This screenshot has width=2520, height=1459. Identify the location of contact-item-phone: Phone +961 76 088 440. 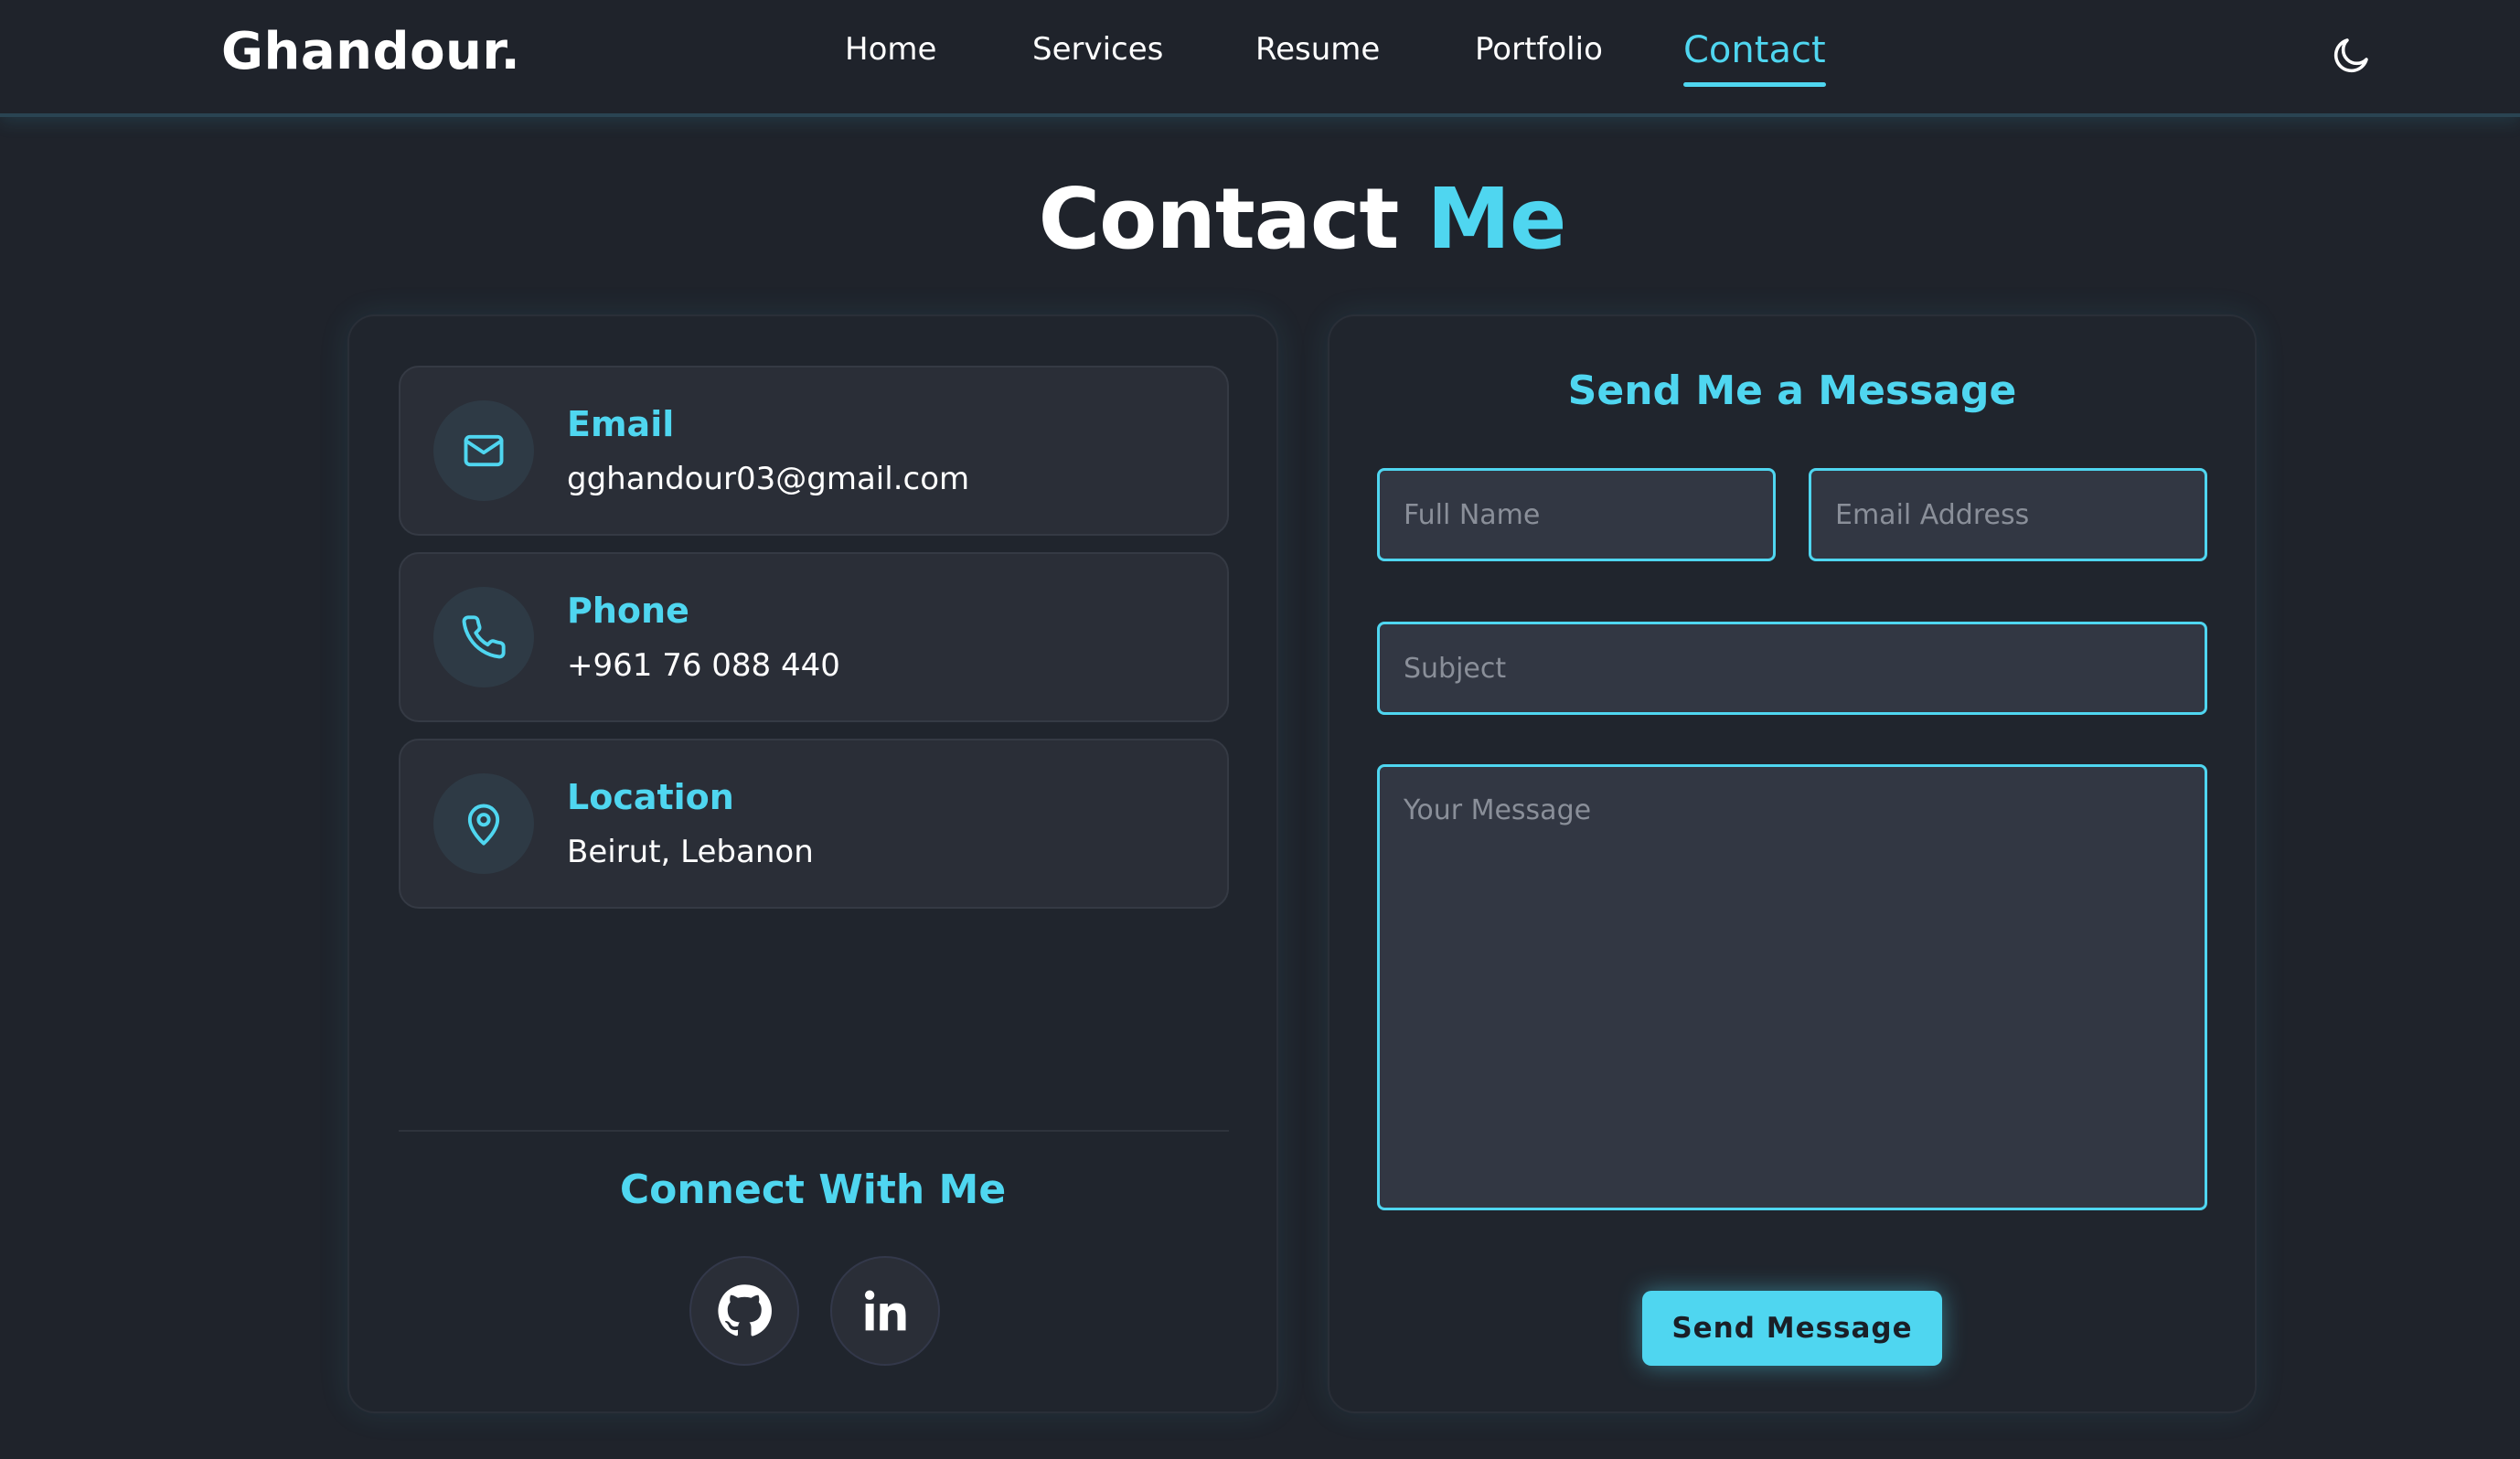
(814, 637).